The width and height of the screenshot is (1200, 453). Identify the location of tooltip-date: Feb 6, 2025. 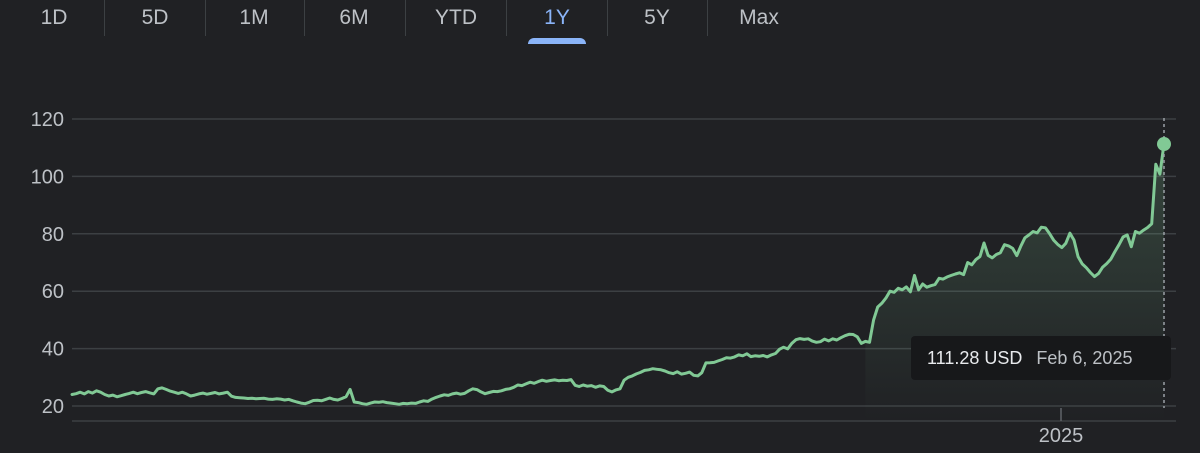
(1084, 357).